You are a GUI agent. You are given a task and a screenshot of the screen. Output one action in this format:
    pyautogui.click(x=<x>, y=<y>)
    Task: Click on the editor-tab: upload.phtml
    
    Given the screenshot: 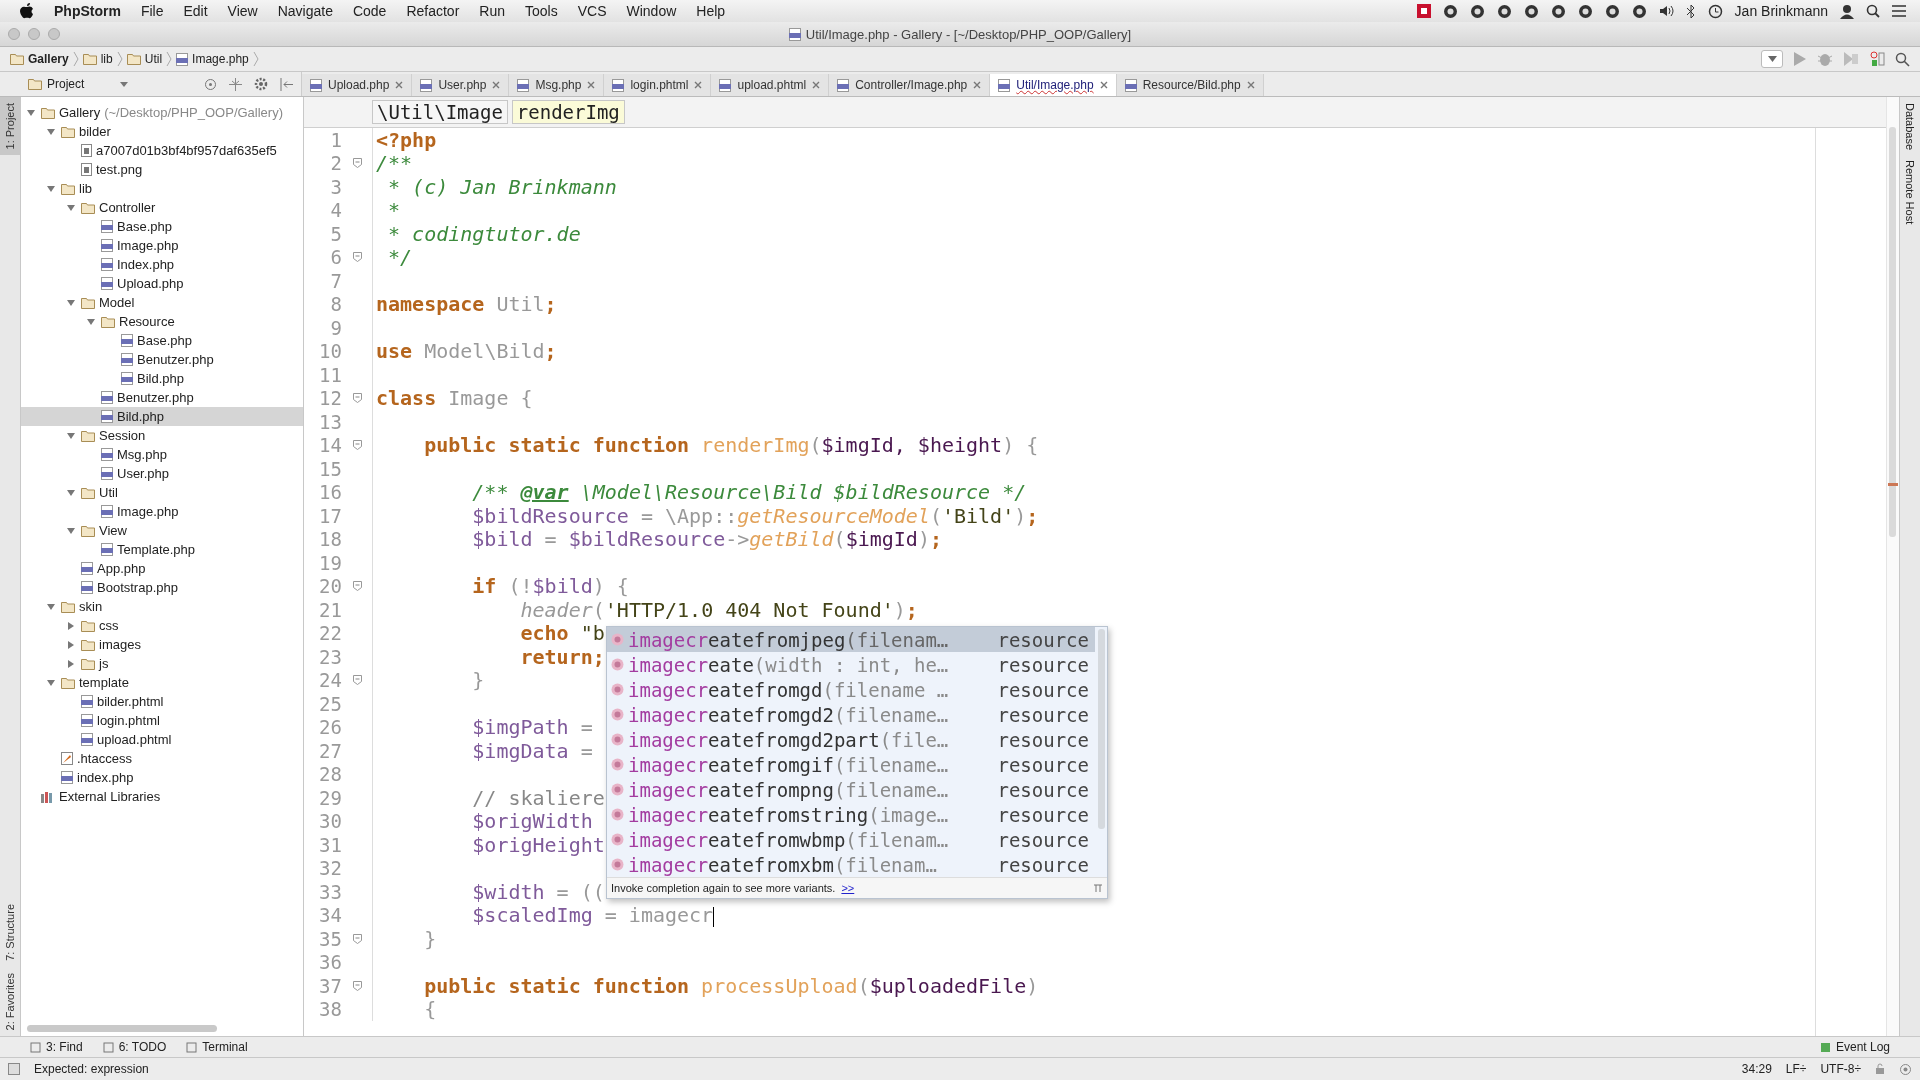 What is the action you would take?
    pyautogui.click(x=770, y=85)
    